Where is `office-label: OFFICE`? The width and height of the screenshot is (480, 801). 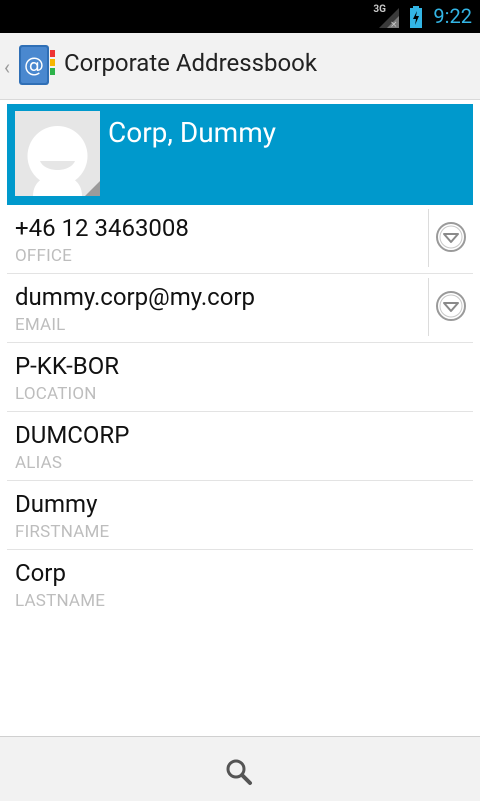 office-label: OFFICE is located at coordinates (44, 256).